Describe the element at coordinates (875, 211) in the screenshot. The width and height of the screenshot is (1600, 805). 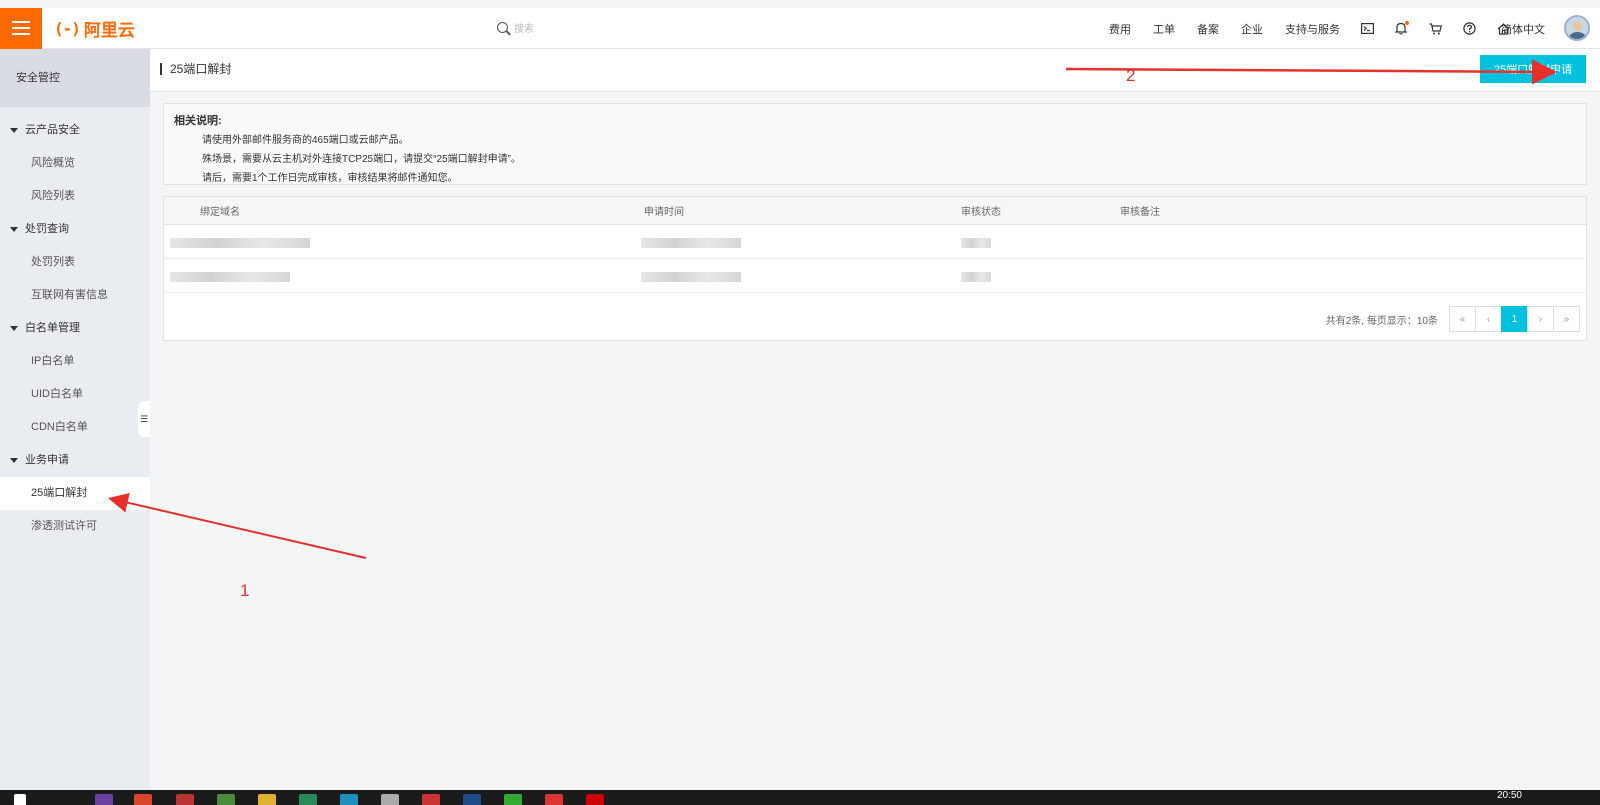
I see `table-header: 绑定域名 申请时间 审核状态 审核备注` at that location.